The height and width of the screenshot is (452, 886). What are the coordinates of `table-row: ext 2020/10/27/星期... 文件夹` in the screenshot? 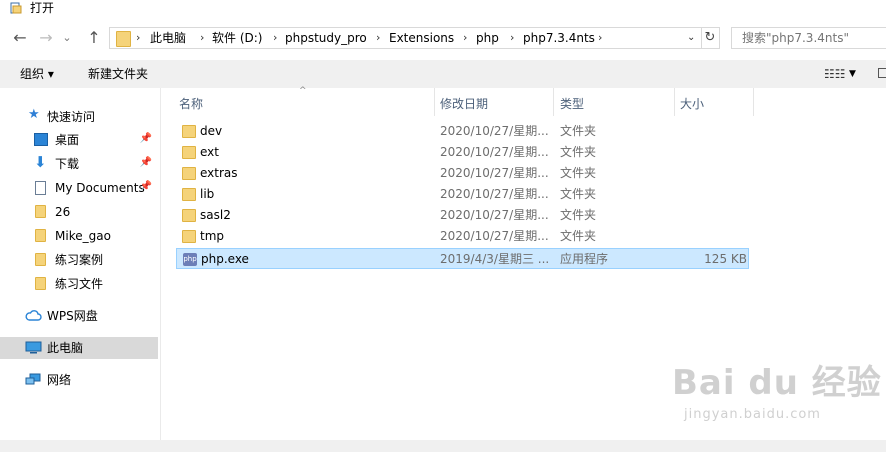 It's located at (462, 152).